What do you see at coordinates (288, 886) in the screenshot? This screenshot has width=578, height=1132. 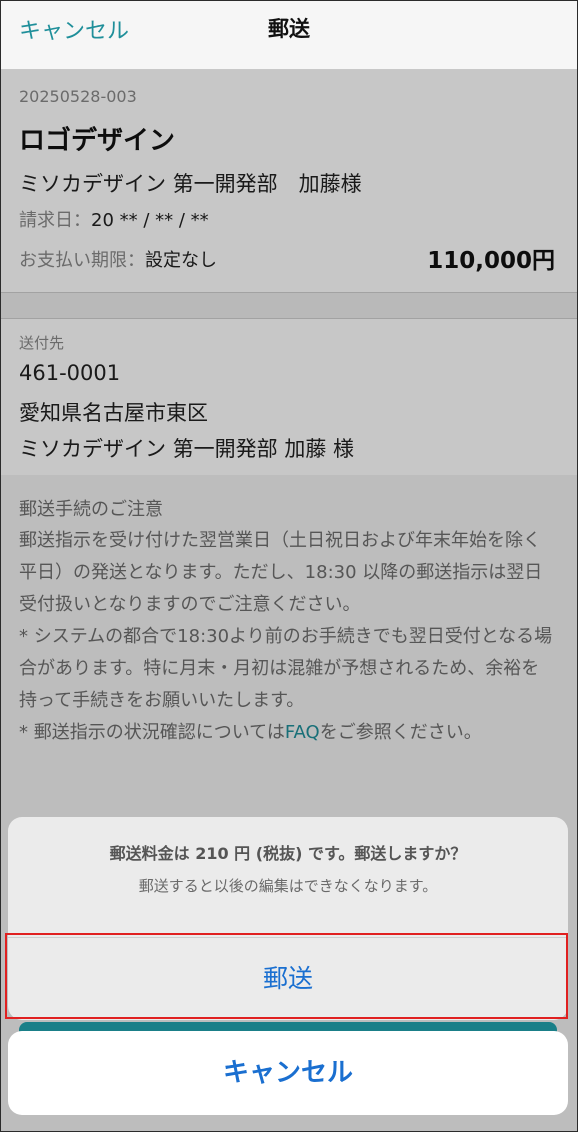 I see `action-sheet-submessage: 郵送すると以後の編集はできなくなります。` at bounding box center [288, 886].